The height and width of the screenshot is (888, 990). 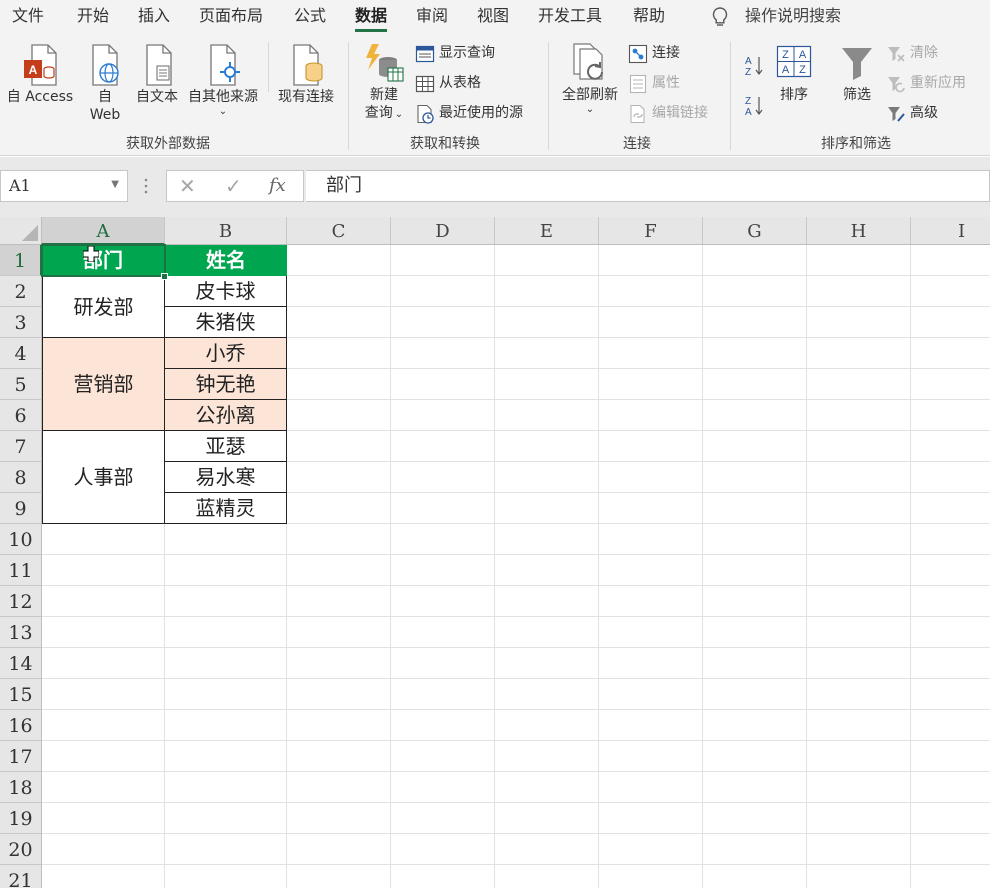 I want to click on tab-insert: 插入, so click(x=154, y=17).